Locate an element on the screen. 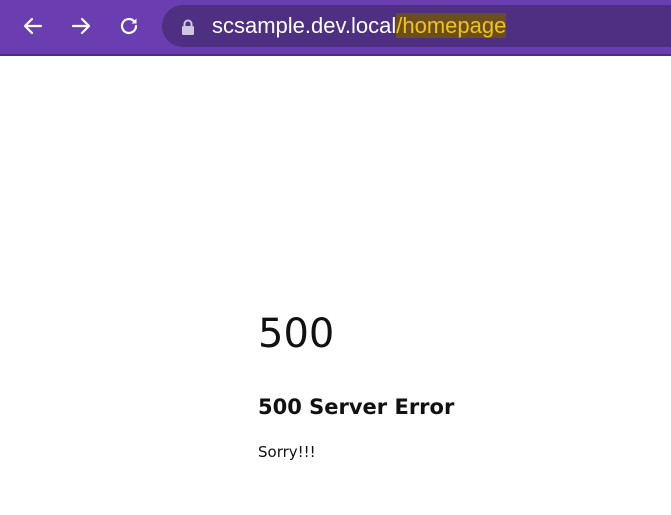  error-code: 500 is located at coordinates (296, 334).